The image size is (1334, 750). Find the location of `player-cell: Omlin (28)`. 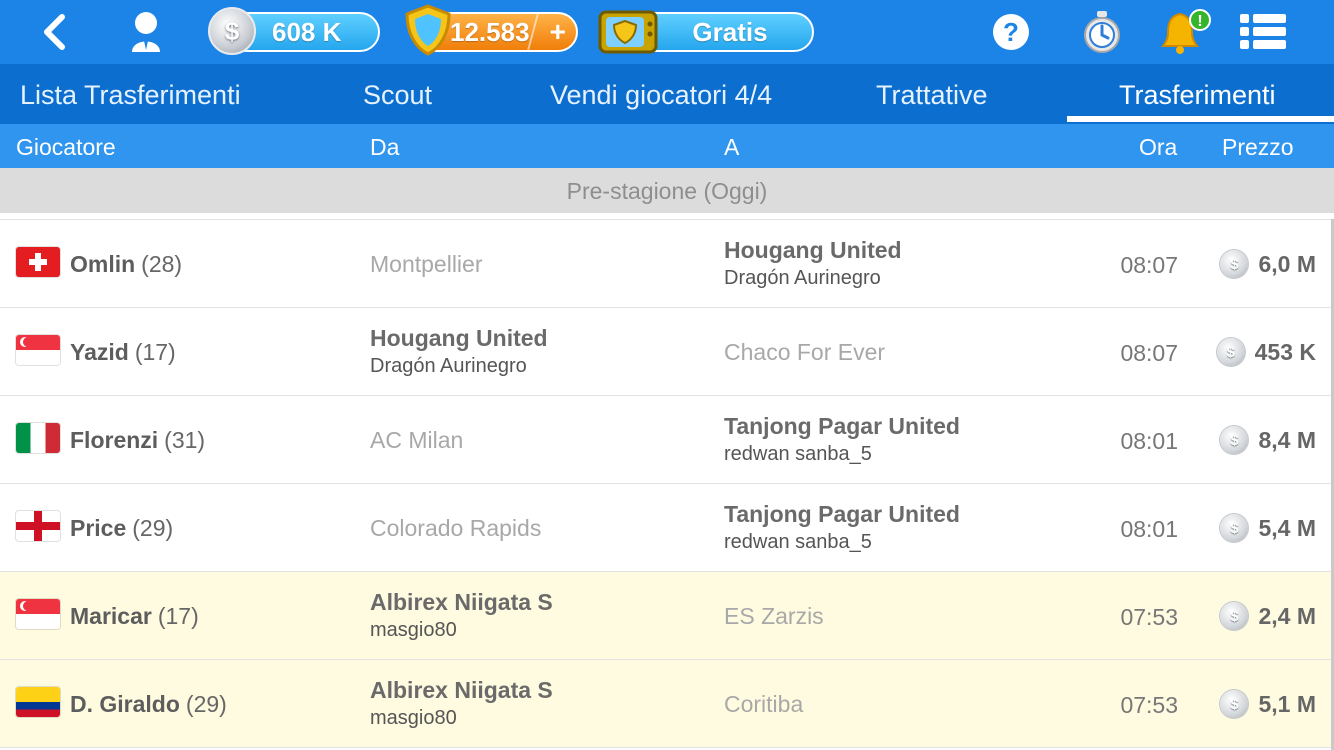

player-cell: Omlin (28) is located at coordinates (126, 264).